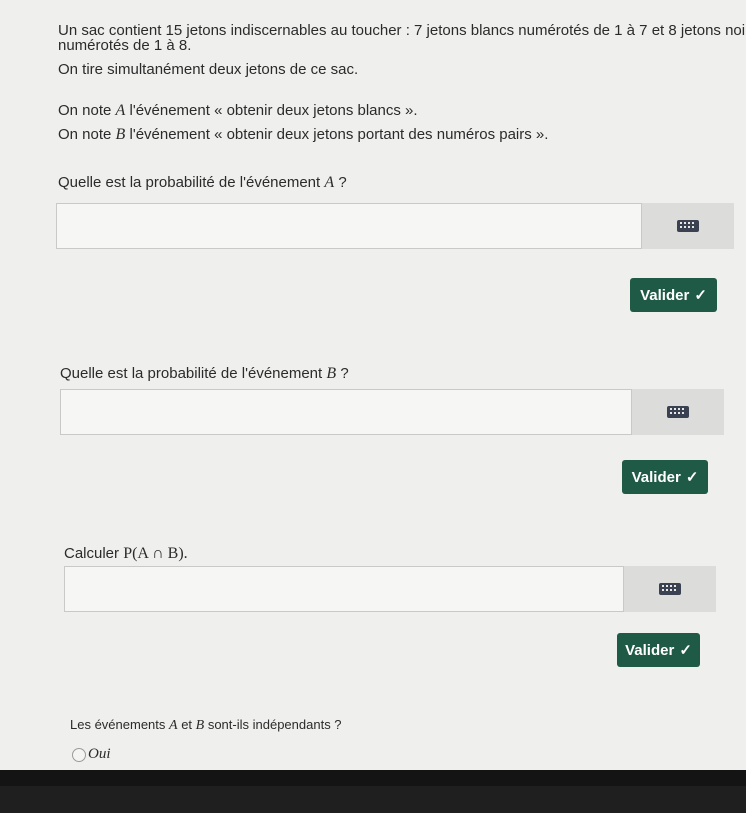 This screenshot has height=813, width=746. What do you see at coordinates (155, 553) in the screenshot?
I see `question-3-formula: P(A ∩ B).` at bounding box center [155, 553].